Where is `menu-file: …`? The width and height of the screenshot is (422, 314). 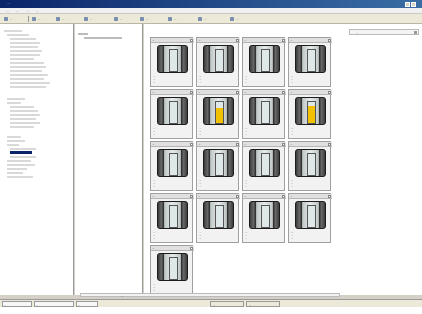
menu-file: … is located at coordinates (7, 11).